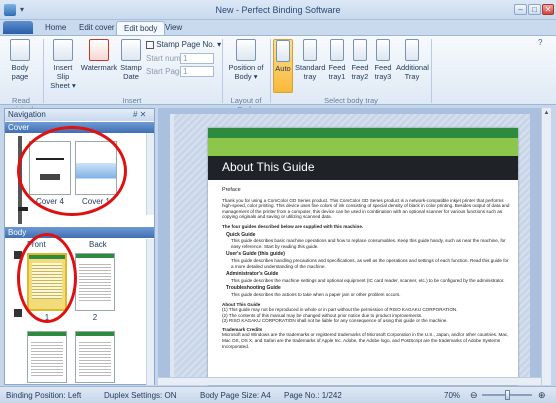 The width and height of the screenshot is (556, 403). What do you see at coordinates (18, 27) in the screenshot?
I see `application-menu-button` at bounding box center [18, 27].